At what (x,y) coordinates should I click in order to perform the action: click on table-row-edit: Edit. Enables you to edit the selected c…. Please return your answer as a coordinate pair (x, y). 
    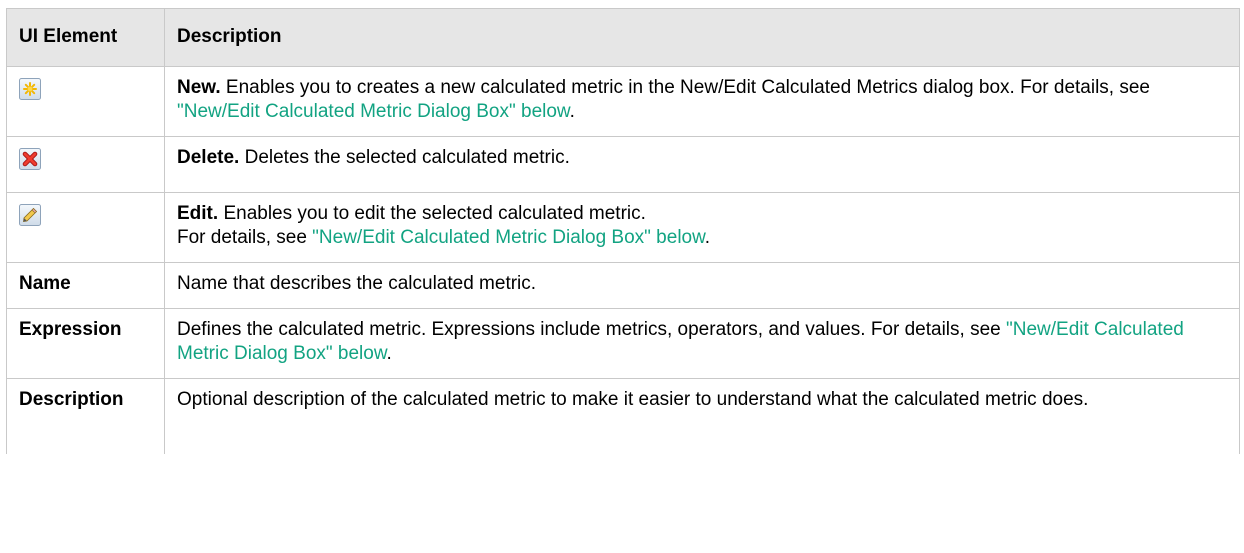
    Looking at the image, I should click on (623, 227).